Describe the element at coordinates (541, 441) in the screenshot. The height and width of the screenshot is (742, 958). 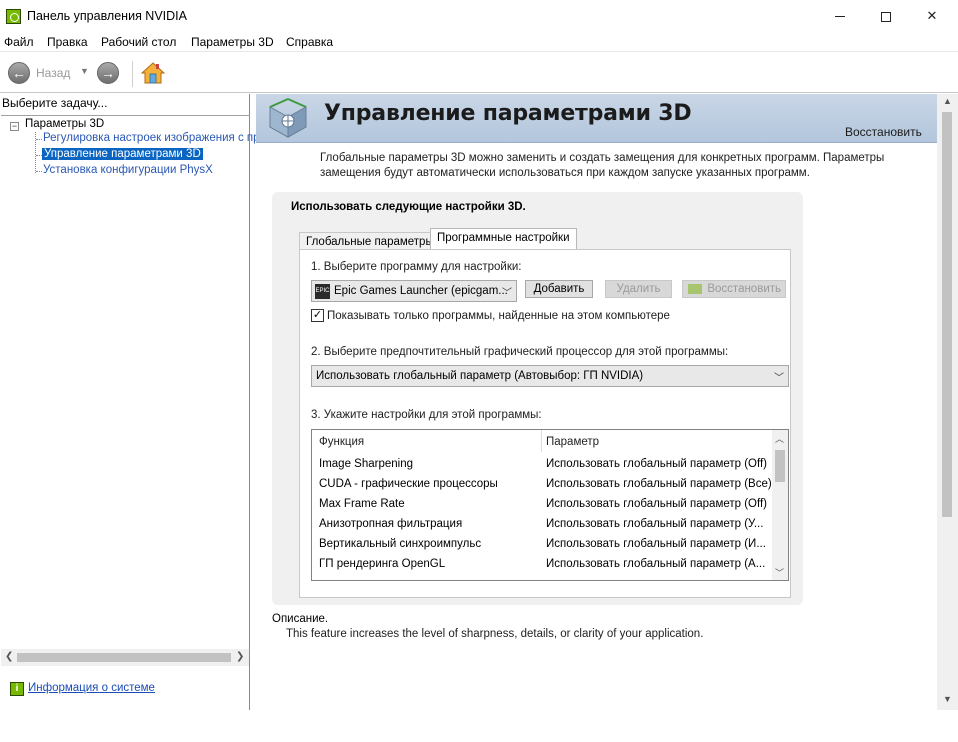
I see `column-divider` at that location.